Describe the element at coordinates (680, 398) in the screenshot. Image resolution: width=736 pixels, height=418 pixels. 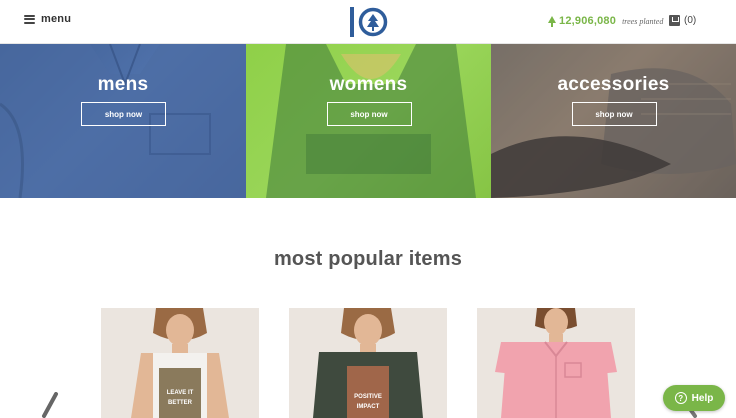
I see `question-icon: ?` at that location.